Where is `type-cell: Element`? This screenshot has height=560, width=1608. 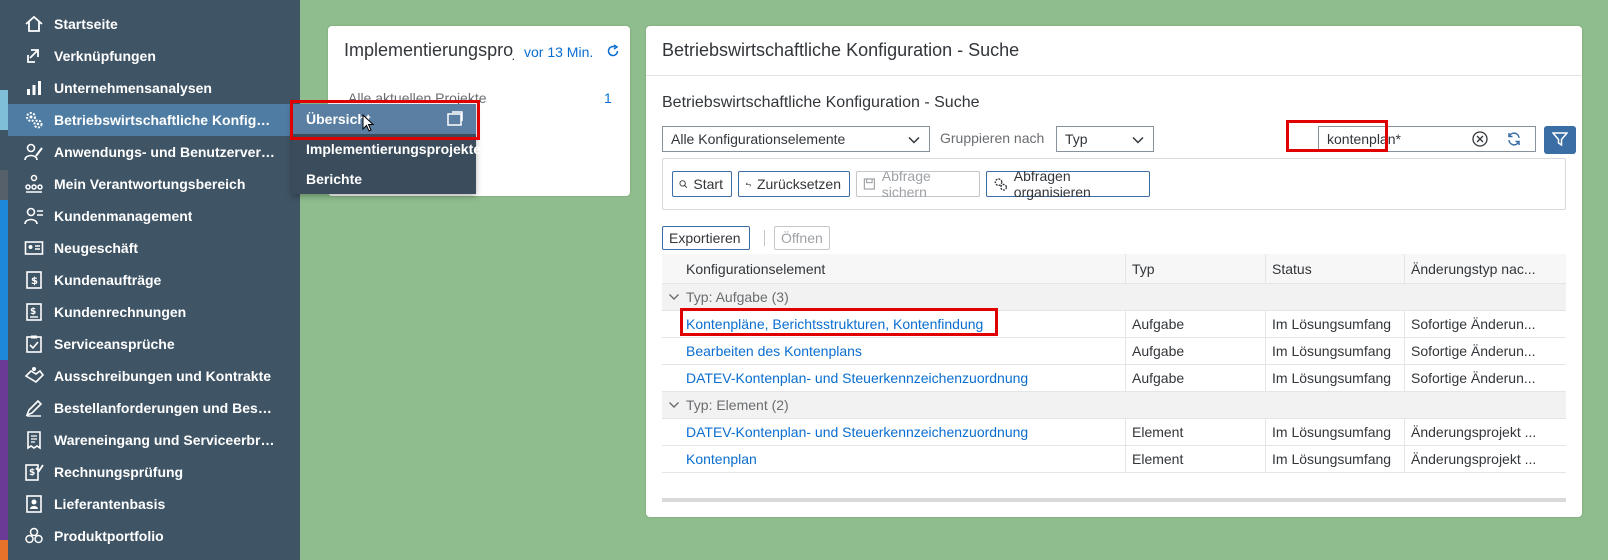
type-cell: Element is located at coordinates (1195, 459).